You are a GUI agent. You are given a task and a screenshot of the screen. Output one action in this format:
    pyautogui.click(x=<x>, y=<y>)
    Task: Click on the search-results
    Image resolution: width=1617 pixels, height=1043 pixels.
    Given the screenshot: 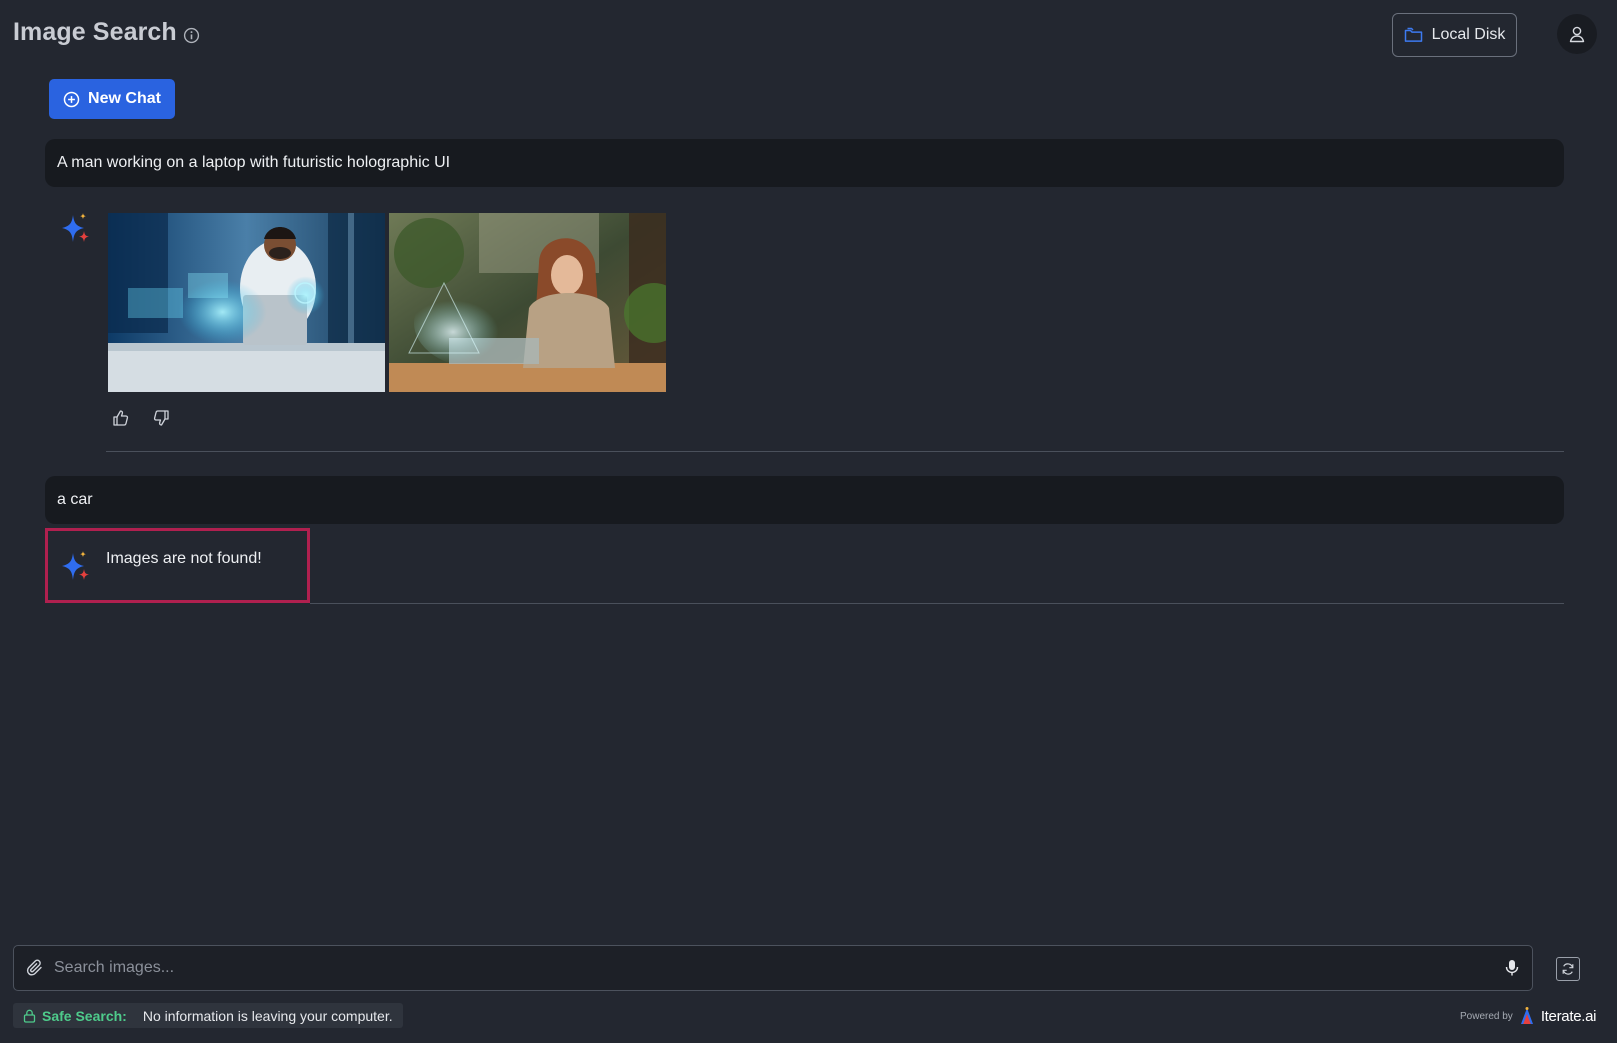 What is the action you would take?
    pyautogui.click(x=387, y=302)
    